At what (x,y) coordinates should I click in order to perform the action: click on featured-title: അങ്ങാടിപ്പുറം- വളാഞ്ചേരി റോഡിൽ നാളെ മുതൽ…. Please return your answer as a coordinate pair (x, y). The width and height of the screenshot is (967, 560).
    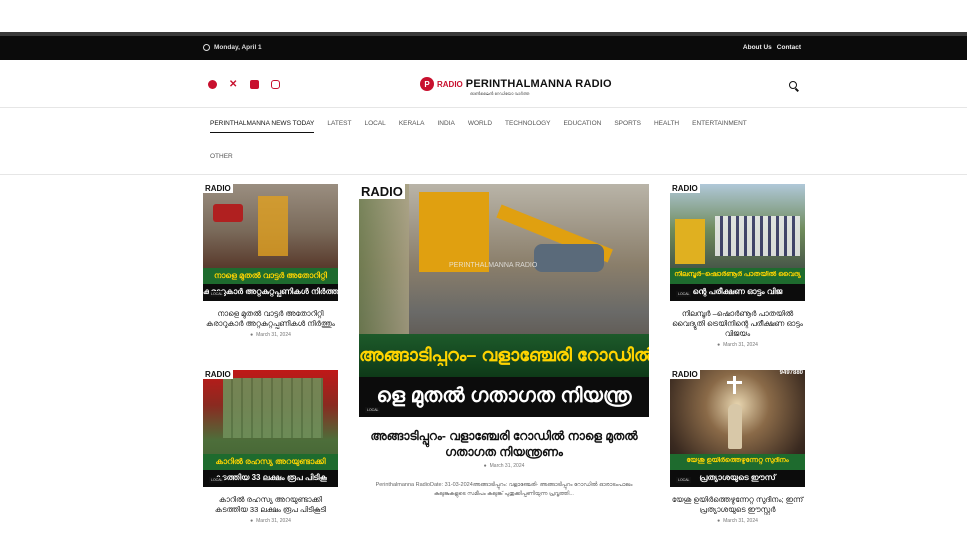
    Looking at the image, I should click on (504, 444).